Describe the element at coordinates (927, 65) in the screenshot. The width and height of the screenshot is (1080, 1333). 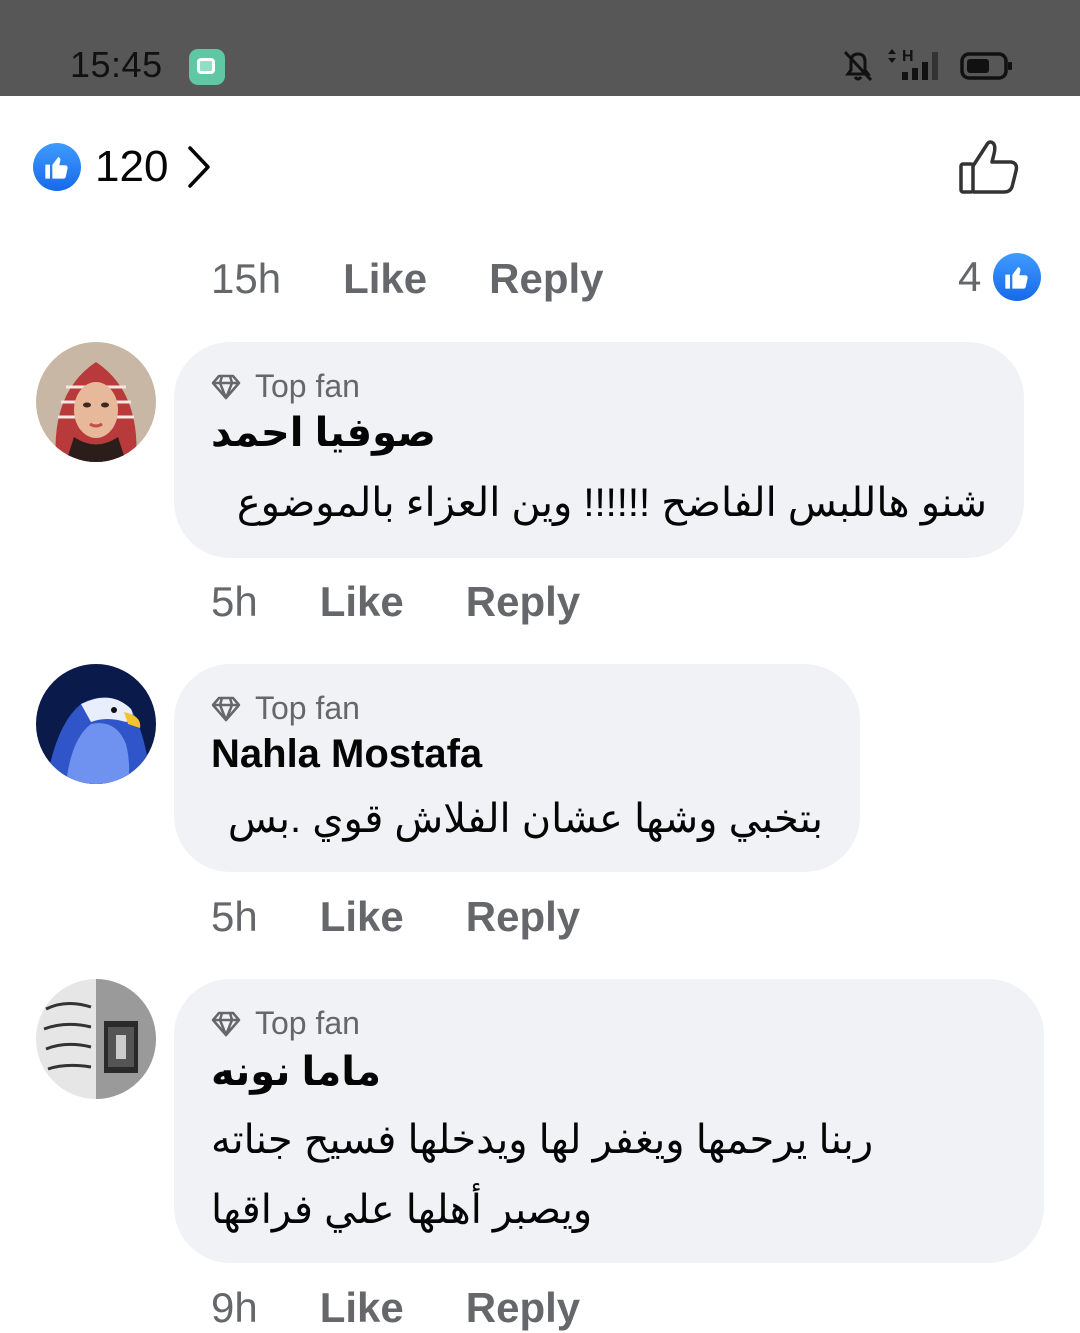
I see `status-icons: H` at that location.